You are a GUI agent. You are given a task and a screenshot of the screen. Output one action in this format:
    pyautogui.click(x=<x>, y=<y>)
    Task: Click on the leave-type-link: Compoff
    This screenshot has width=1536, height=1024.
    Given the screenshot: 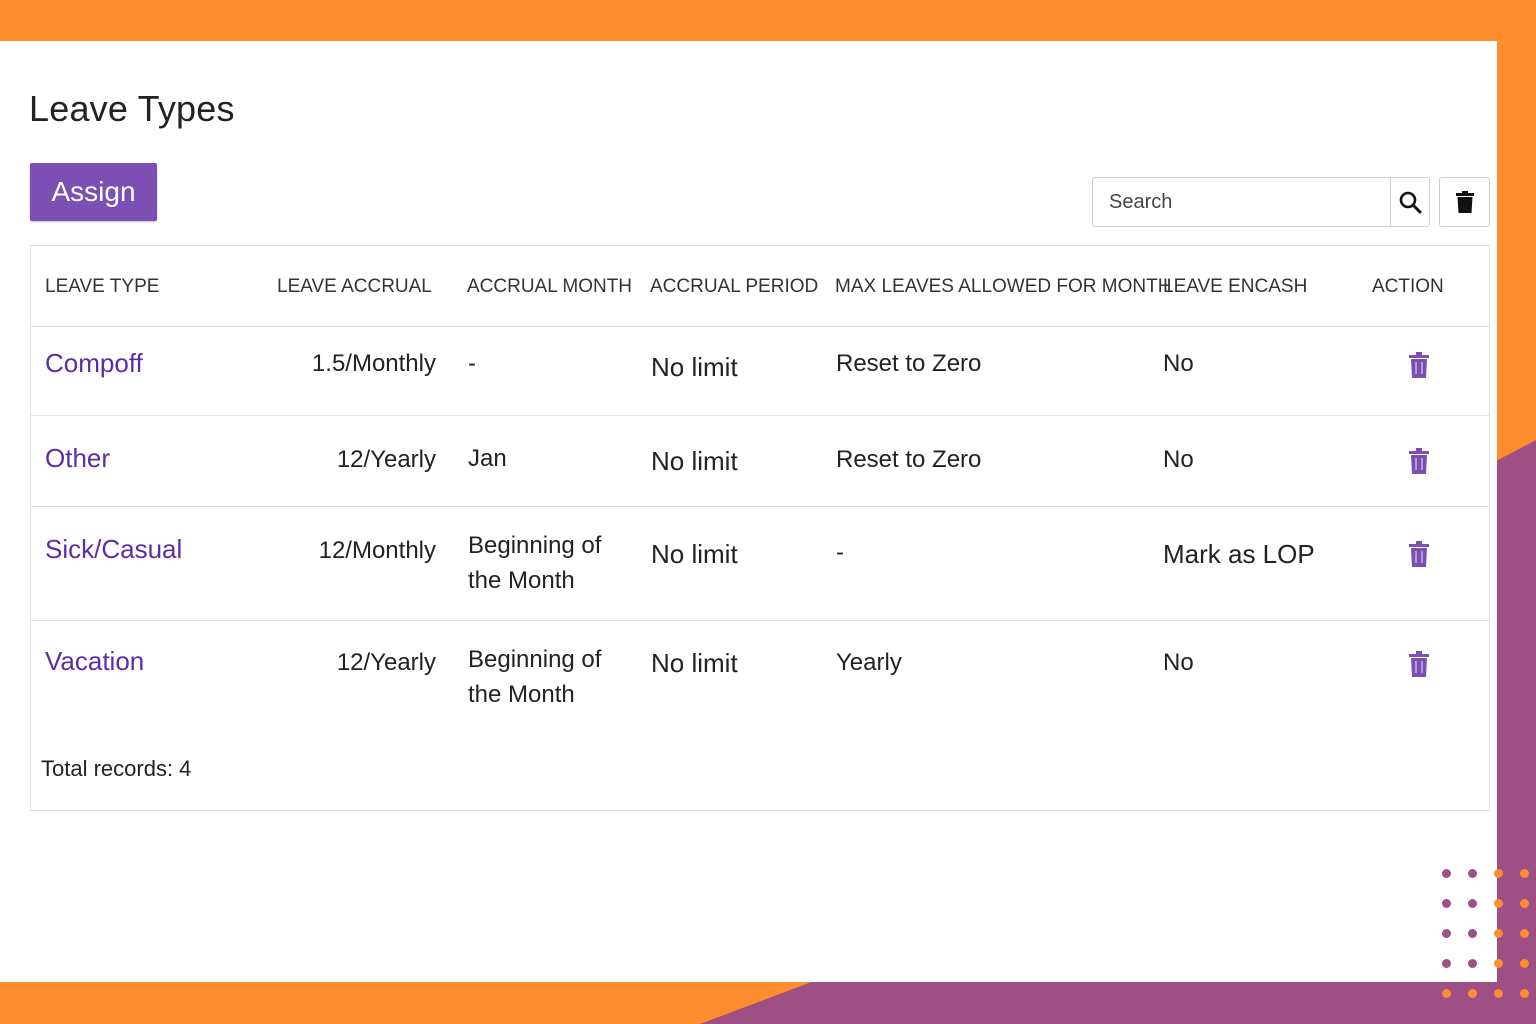 What is the action you would take?
    pyautogui.click(x=94, y=363)
    